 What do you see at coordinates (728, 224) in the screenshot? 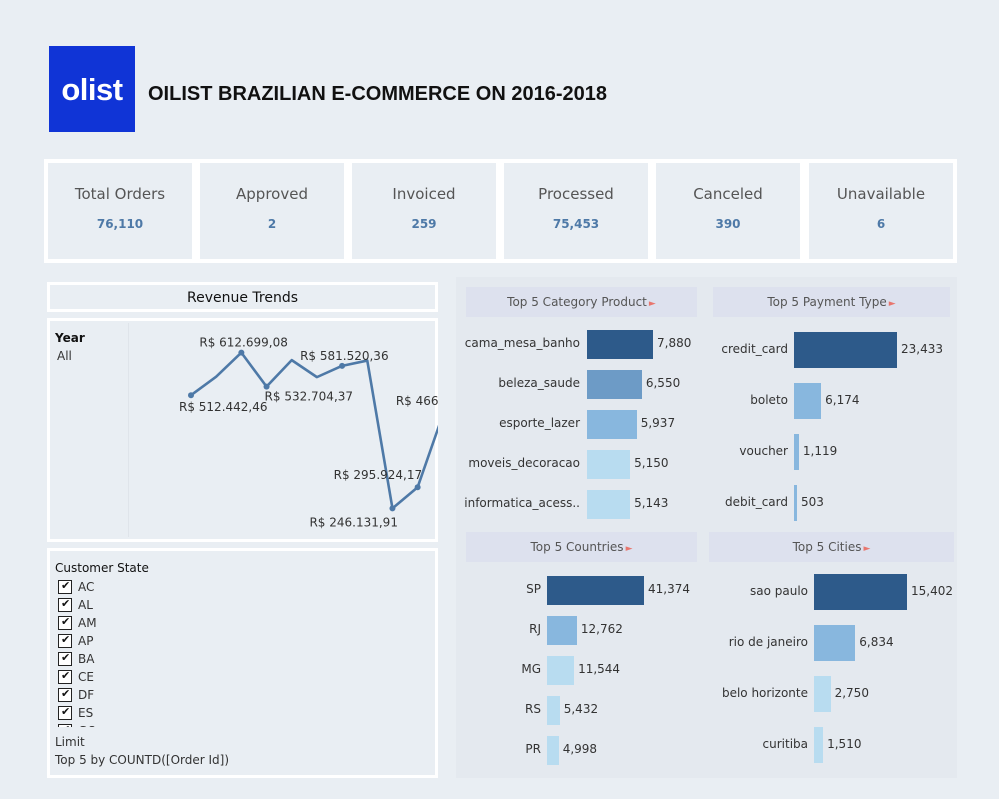
I see `kpi-value: 390` at bounding box center [728, 224].